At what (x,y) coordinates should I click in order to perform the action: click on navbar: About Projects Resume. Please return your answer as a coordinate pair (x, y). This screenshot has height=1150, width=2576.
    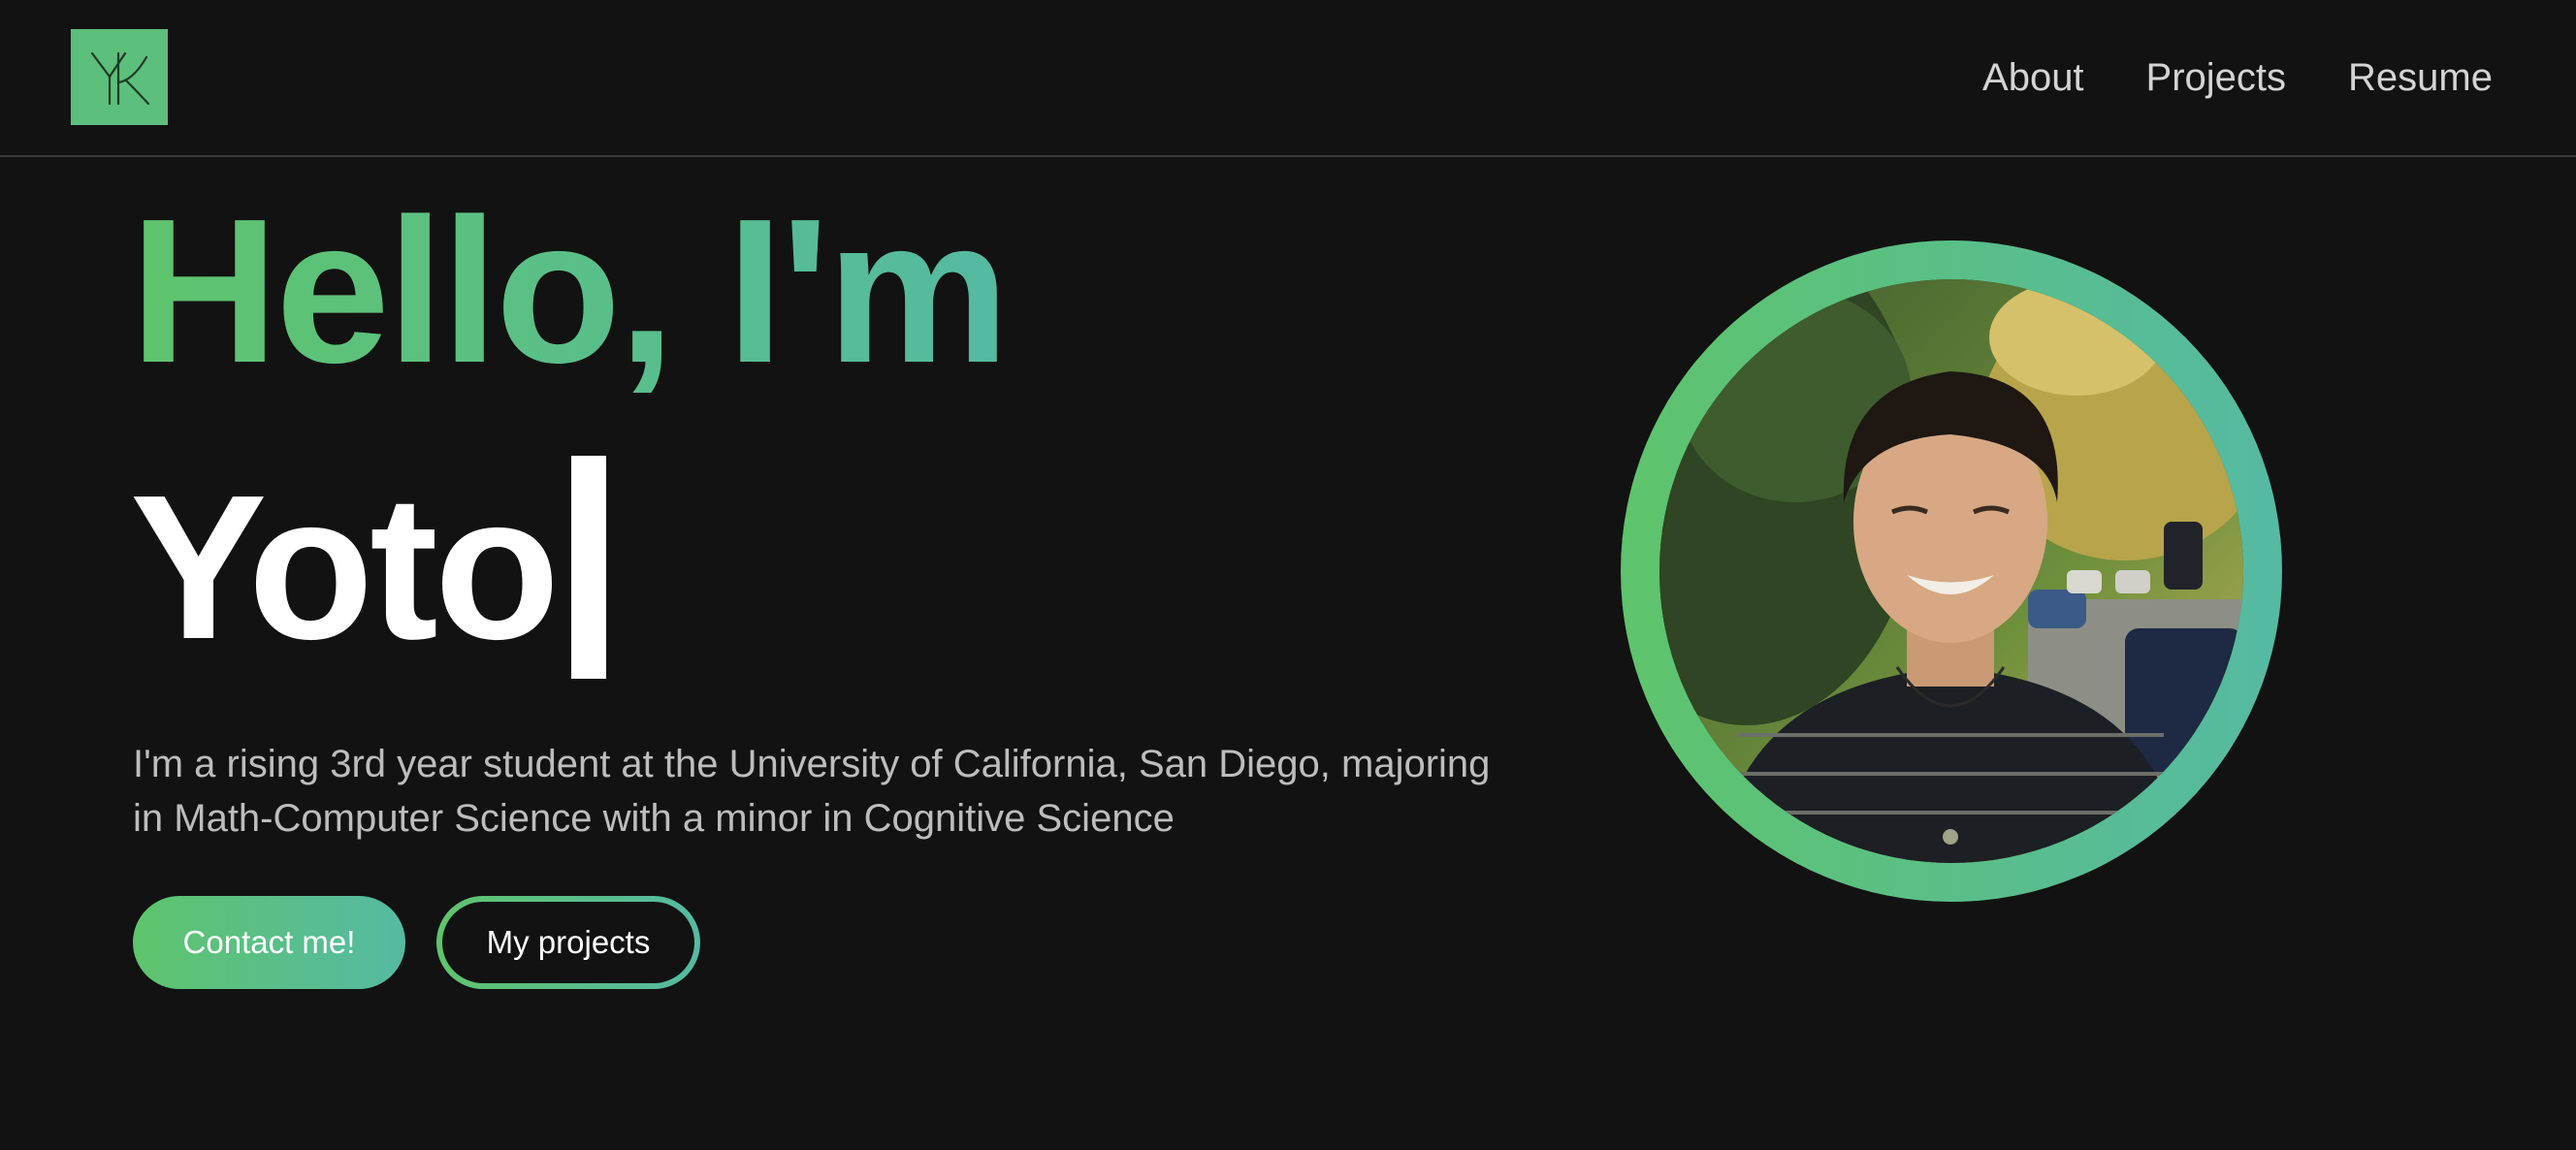
    Looking at the image, I should click on (1288, 79).